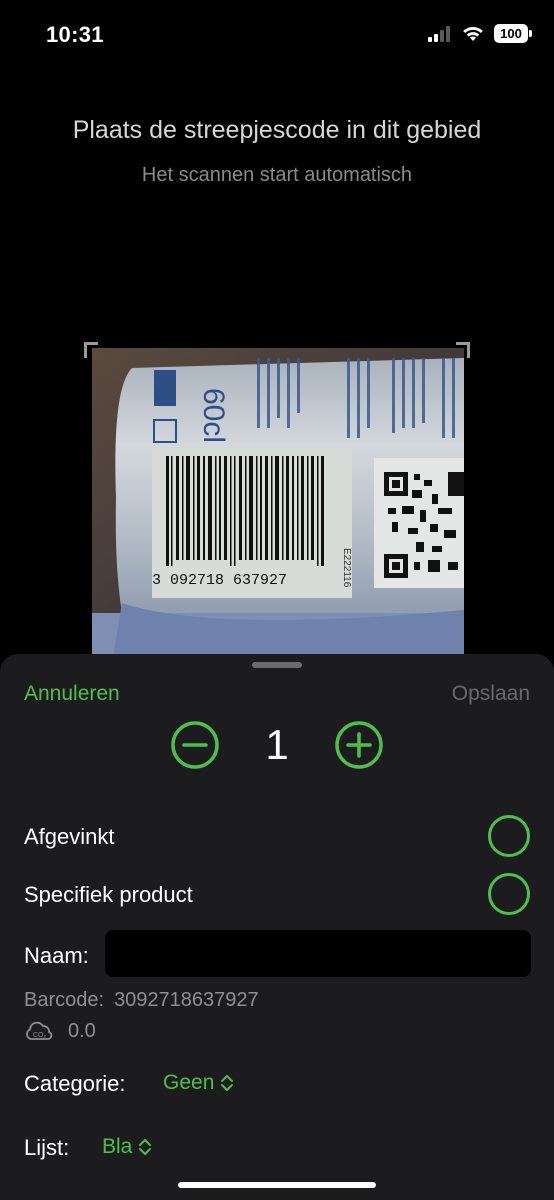 The width and height of the screenshot is (554, 1200). I want to click on sheet-grabber, so click(277, 665).